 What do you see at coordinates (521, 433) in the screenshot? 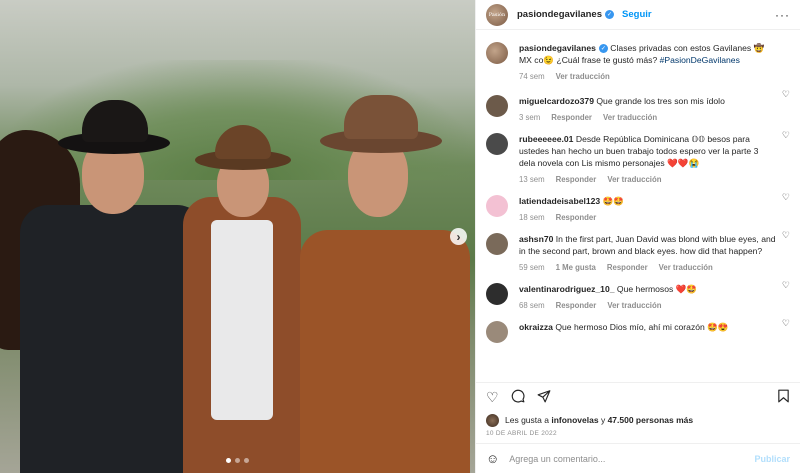
I see `post-date: 10 DE ABRIL DE 2022` at bounding box center [521, 433].